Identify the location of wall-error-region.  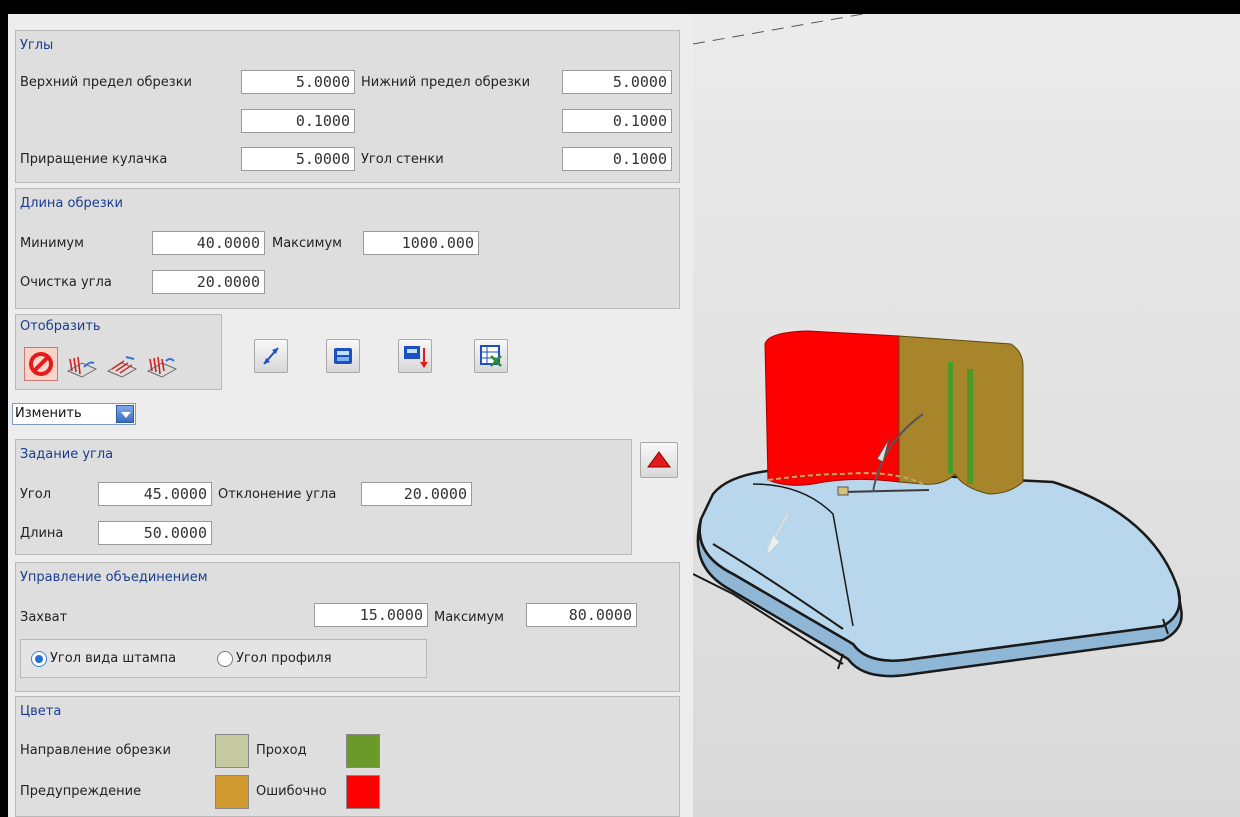
(832, 408).